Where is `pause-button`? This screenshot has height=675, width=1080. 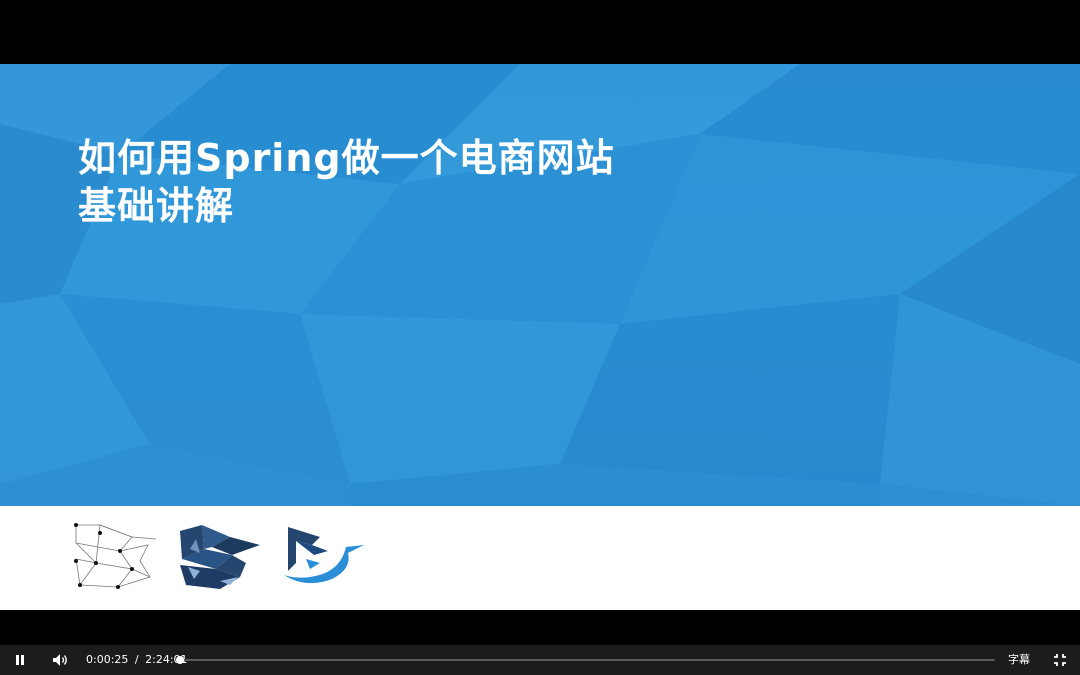 pause-button is located at coordinates (20, 660).